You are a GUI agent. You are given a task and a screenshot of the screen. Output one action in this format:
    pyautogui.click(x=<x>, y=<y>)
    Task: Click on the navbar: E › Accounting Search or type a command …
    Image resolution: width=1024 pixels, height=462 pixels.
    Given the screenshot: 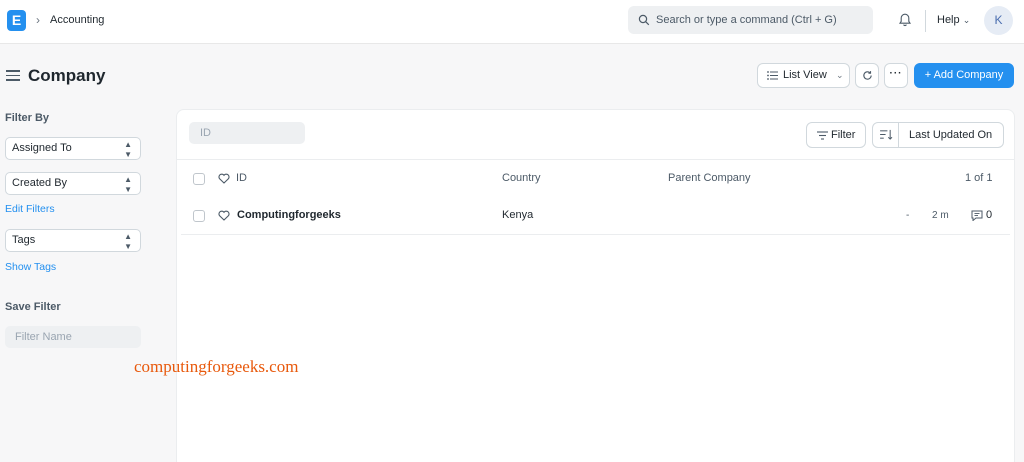 What is the action you would take?
    pyautogui.click(x=512, y=22)
    